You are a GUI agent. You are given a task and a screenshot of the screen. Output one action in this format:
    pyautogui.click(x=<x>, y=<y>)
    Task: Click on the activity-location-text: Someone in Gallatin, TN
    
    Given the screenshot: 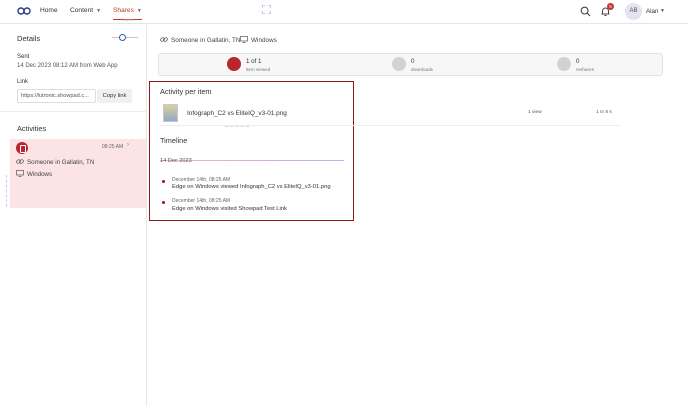 What is the action you would take?
    pyautogui.click(x=61, y=162)
    